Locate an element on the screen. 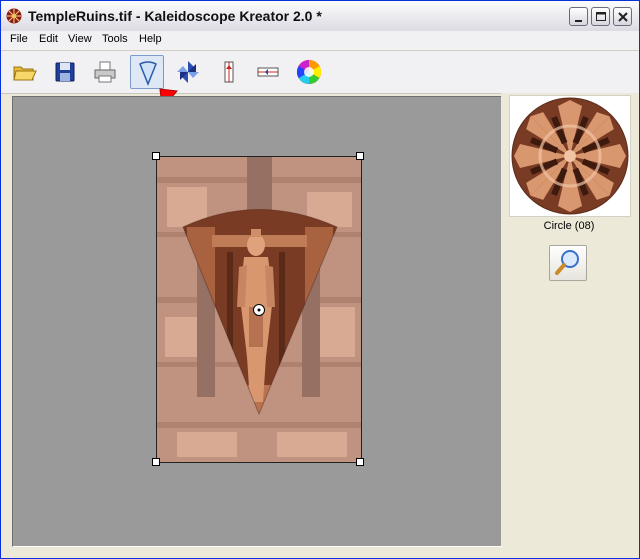  kaleidoscope-preview-image is located at coordinates (570, 156).